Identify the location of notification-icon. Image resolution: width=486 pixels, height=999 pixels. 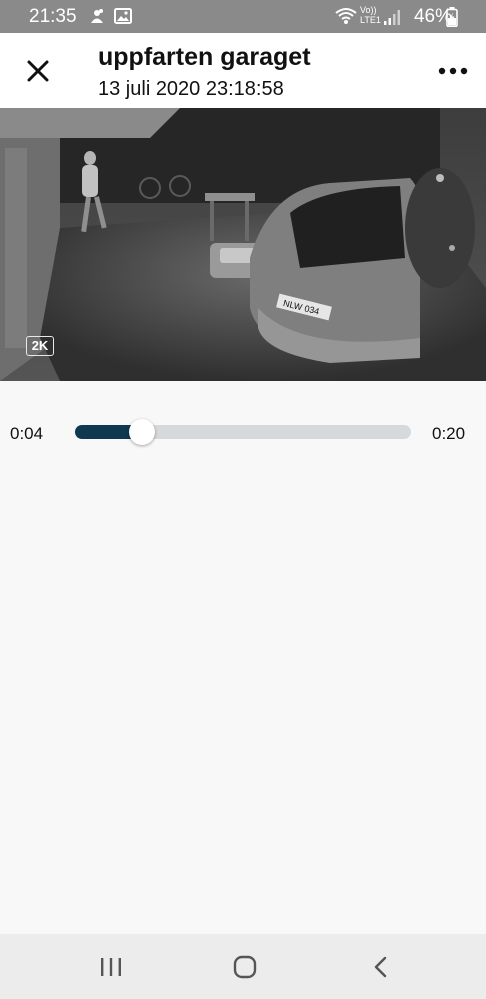
(97, 18).